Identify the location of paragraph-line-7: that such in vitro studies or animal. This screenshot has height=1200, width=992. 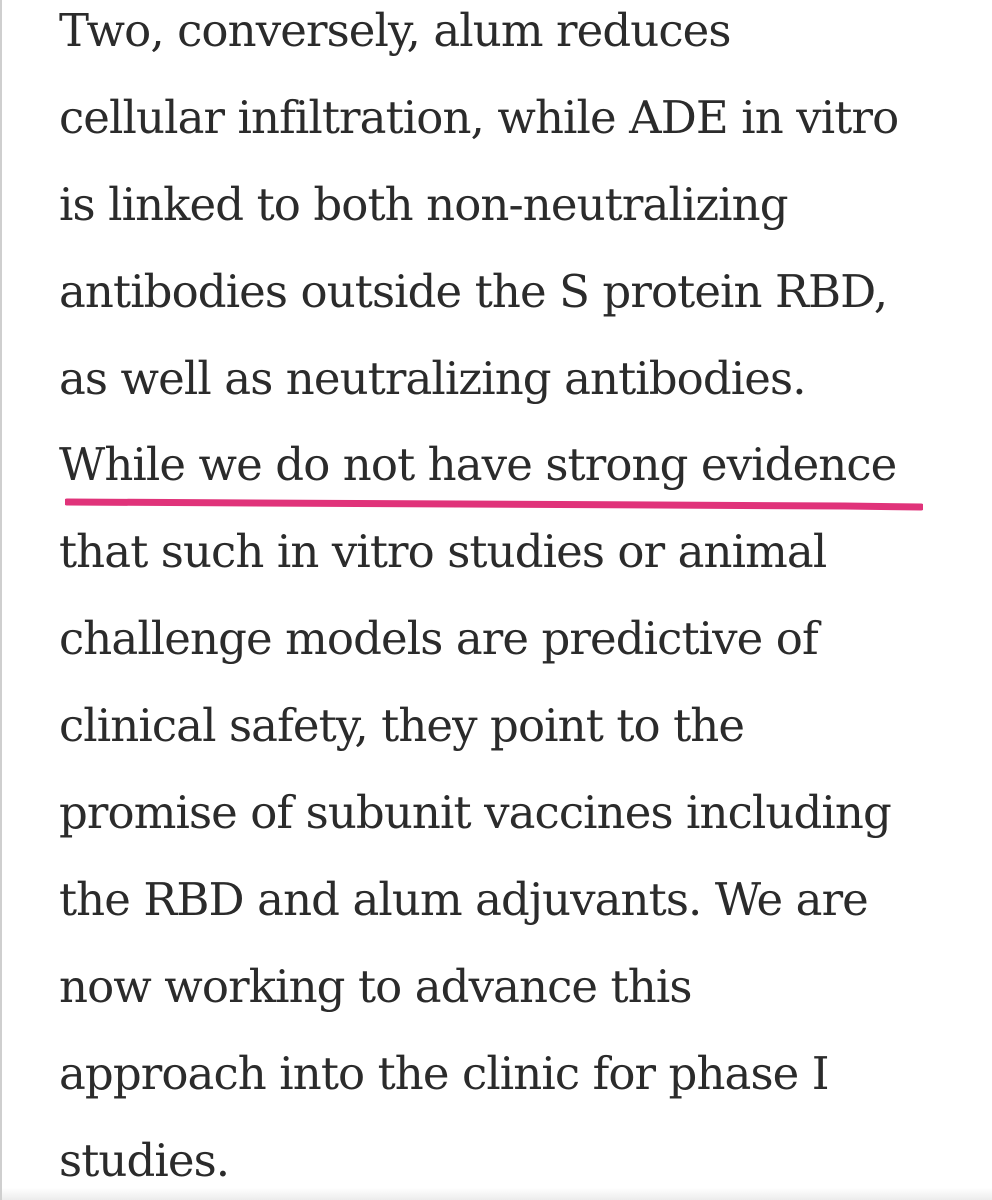
(443, 551).